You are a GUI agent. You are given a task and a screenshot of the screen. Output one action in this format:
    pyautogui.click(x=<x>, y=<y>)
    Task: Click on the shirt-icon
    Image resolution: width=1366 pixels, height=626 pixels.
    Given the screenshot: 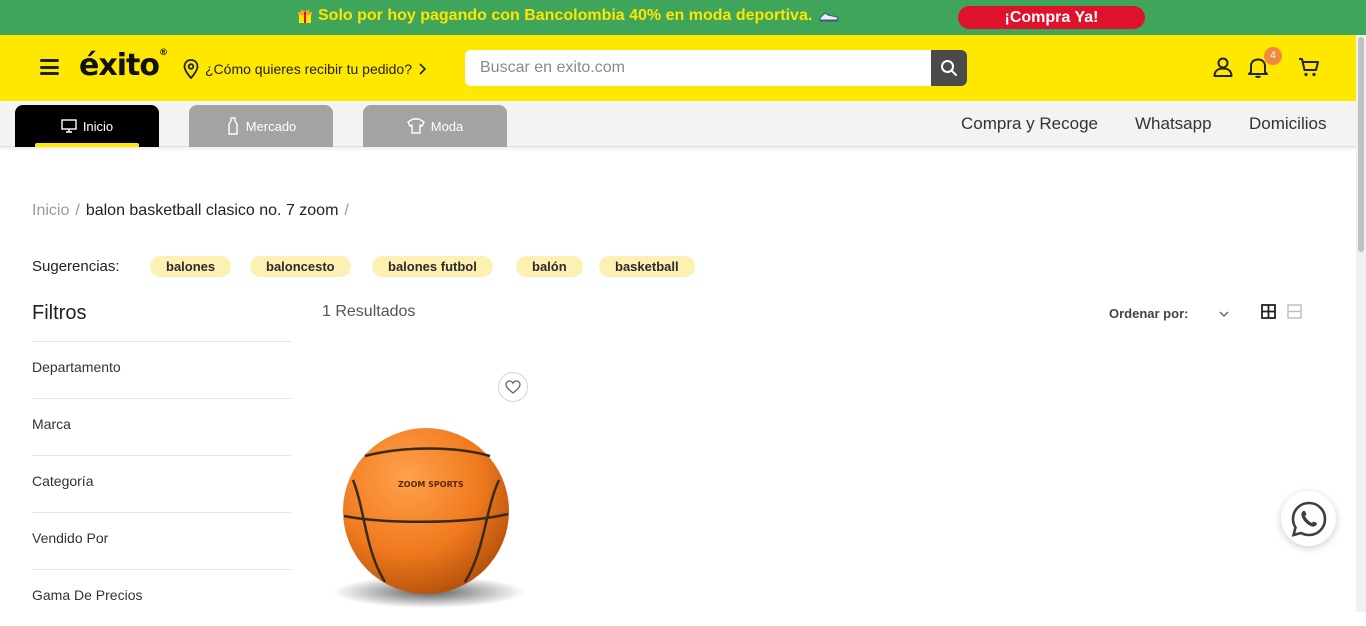 What is the action you would take?
    pyautogui.click(x=416, y=126)
    